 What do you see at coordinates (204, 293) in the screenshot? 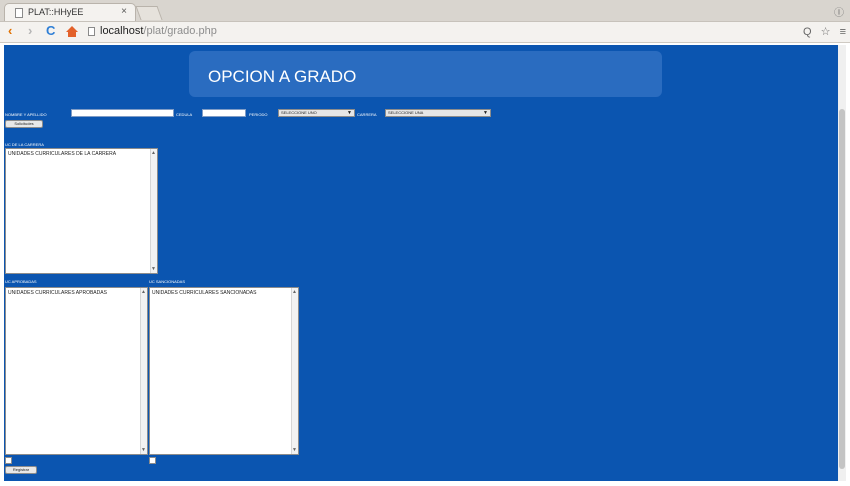
I see `list-item: UNIDADES CURRICULARES SANCIONADAS` at bounding box center [204, 293].